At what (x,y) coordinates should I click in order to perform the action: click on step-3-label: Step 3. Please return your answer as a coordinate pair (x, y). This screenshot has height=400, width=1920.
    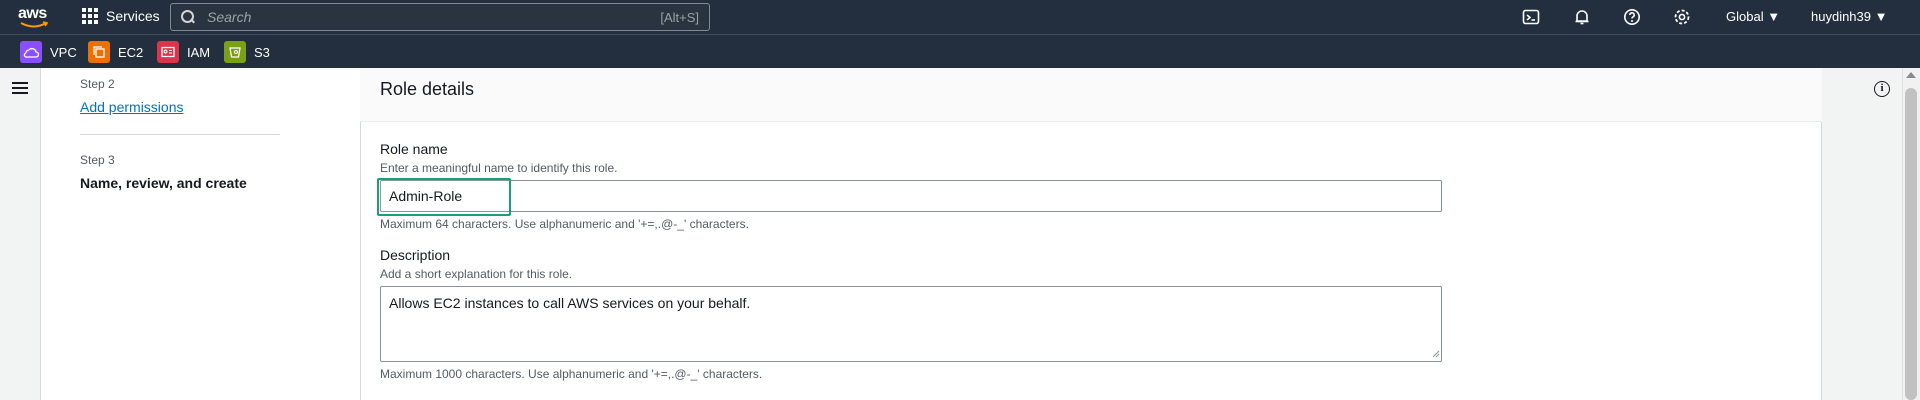
    Looking at the image, I should click on (97, 160).